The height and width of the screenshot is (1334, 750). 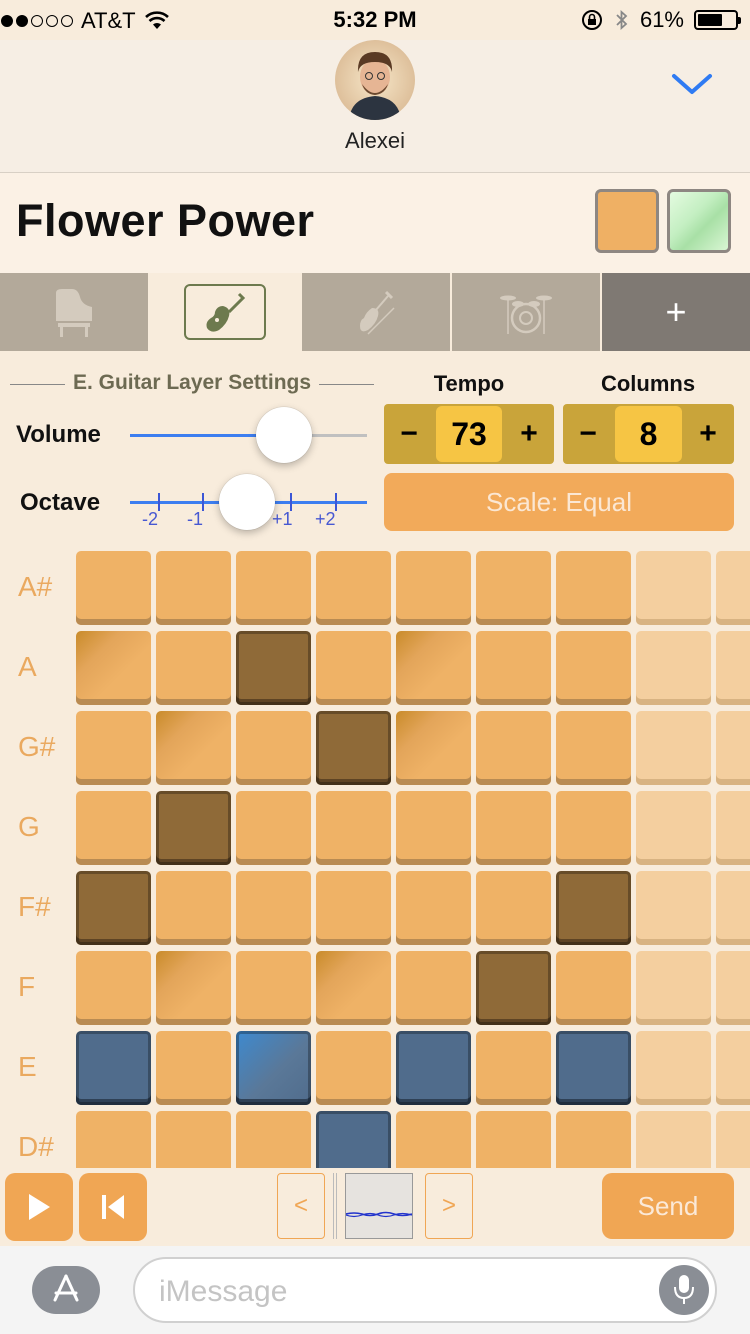 I want to click on tempo-decrease-button: −, so click(x=409, y=434).